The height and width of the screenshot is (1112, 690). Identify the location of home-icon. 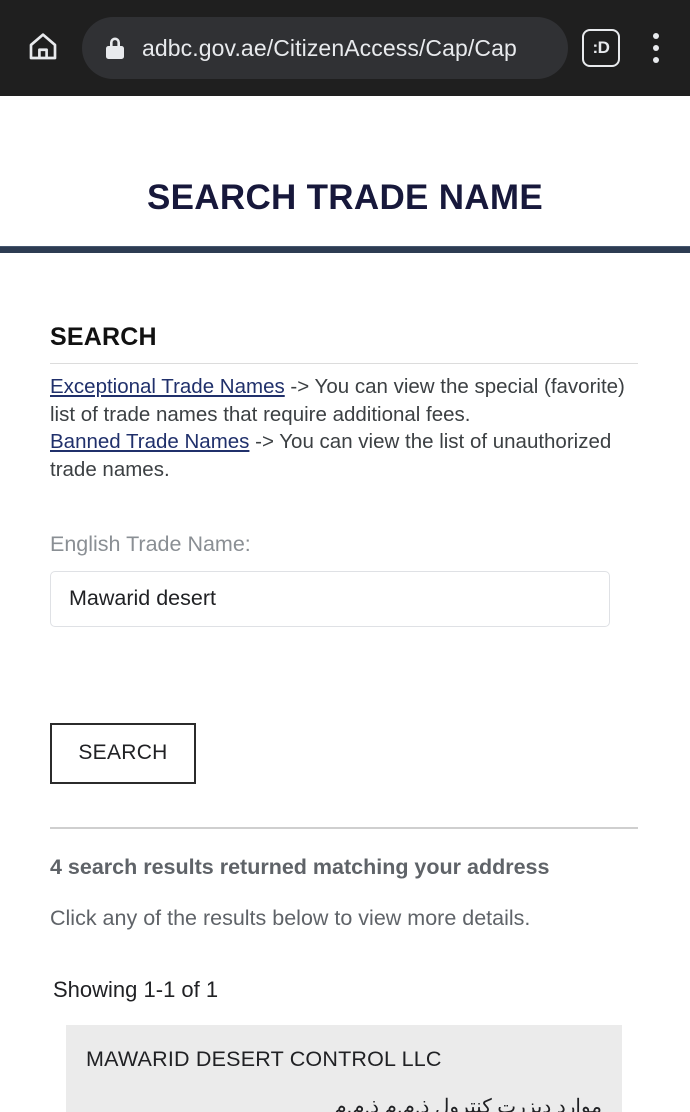
(43, 48).